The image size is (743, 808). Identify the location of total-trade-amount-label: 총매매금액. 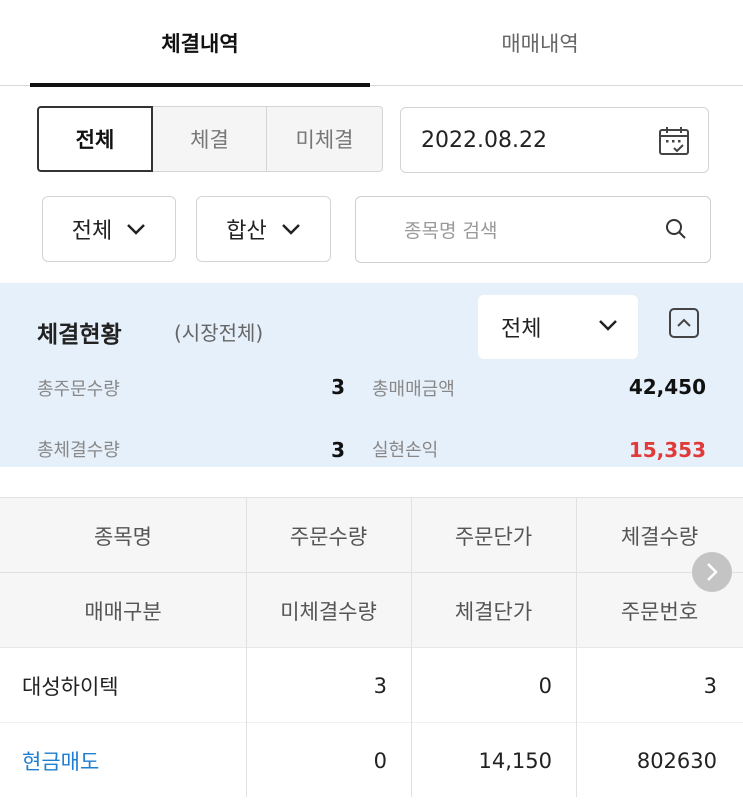
(413, 389).